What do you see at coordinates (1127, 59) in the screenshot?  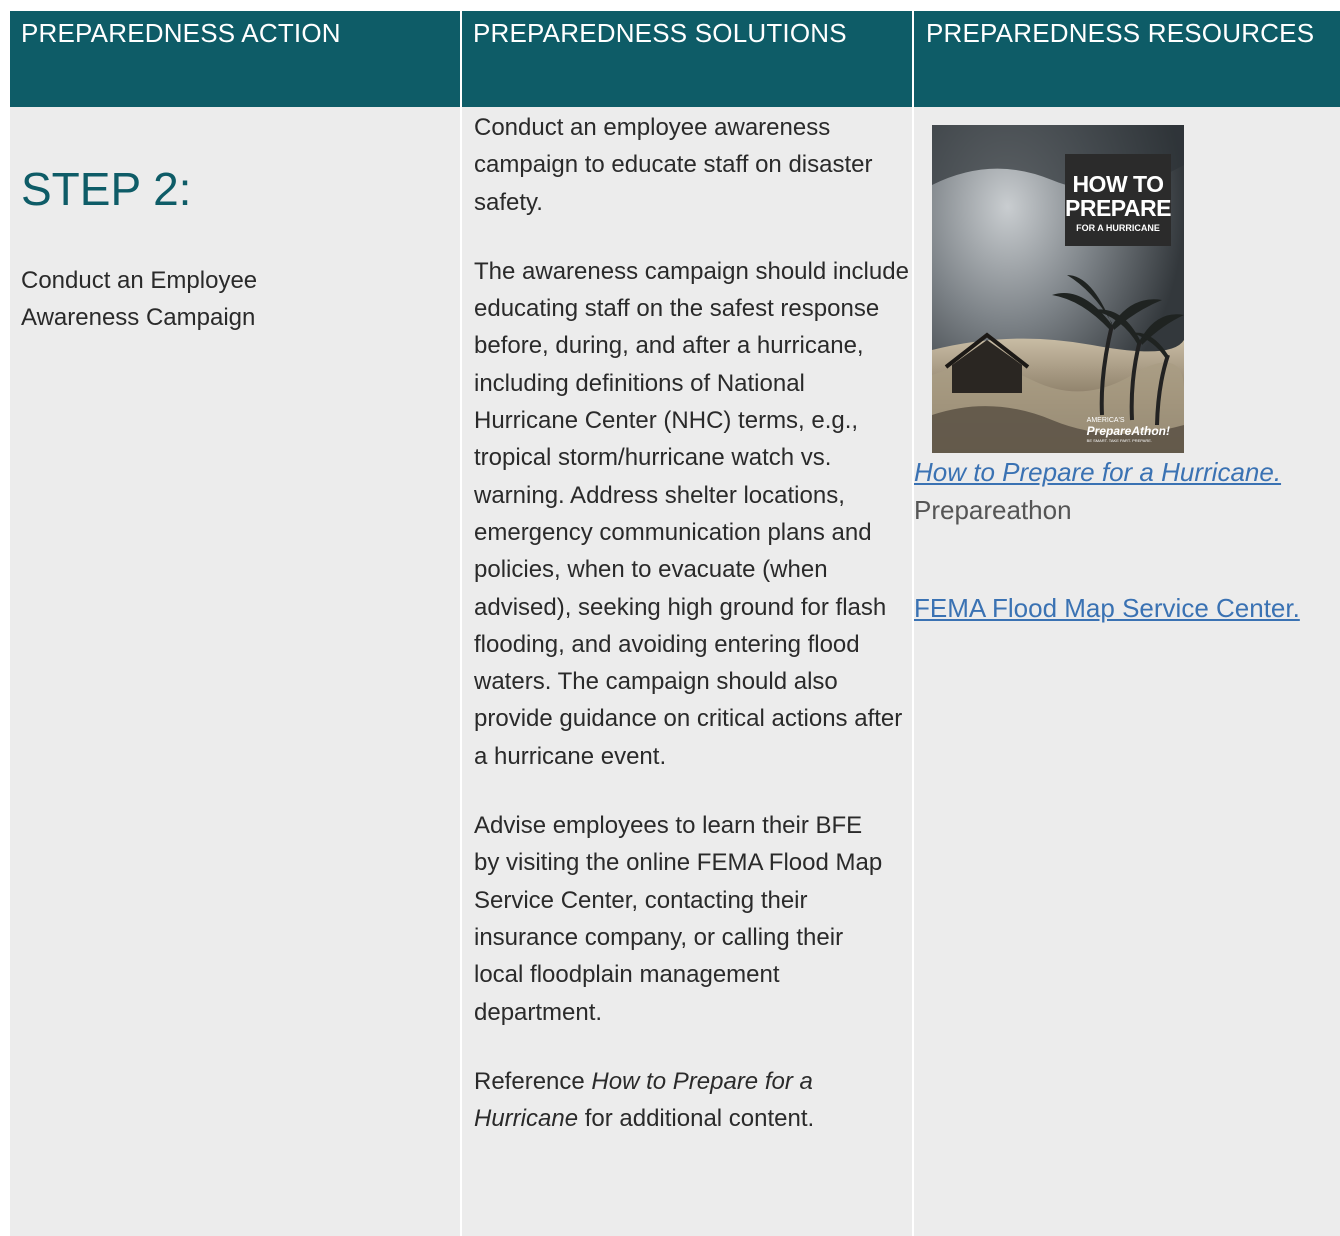 I see `header-preparedness-resources: PREPAREDNESS RESOURCES` at bounding box center [1127, 59].